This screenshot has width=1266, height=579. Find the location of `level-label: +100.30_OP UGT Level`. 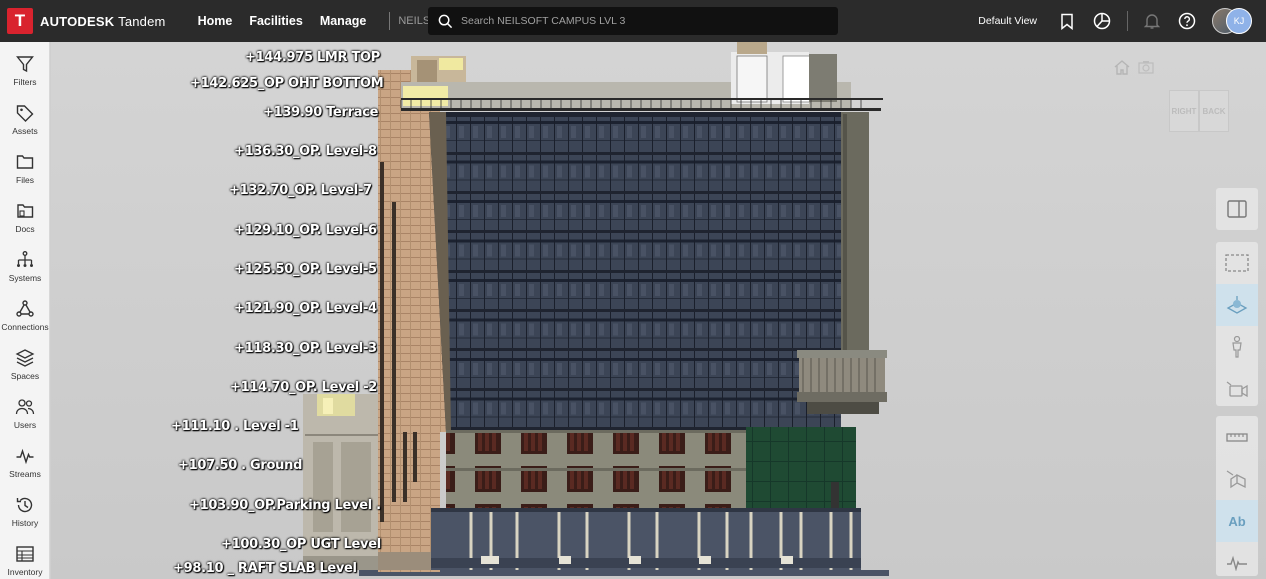

level-label: +100.30_OP UGT Level is located at coordinates (301, 544).